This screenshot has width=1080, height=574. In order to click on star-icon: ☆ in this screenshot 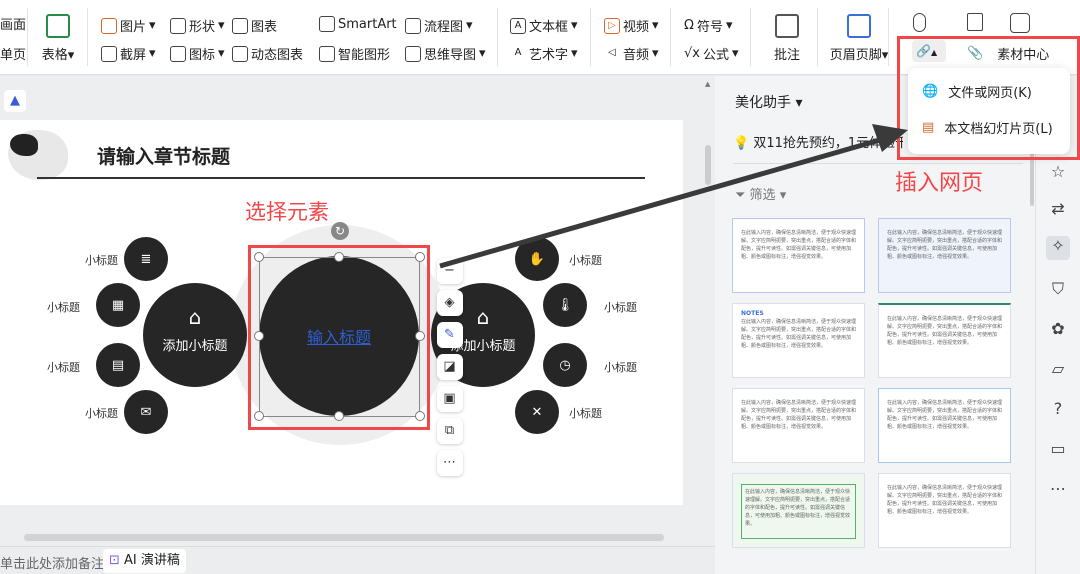, I will do `click(1058, 174)`.